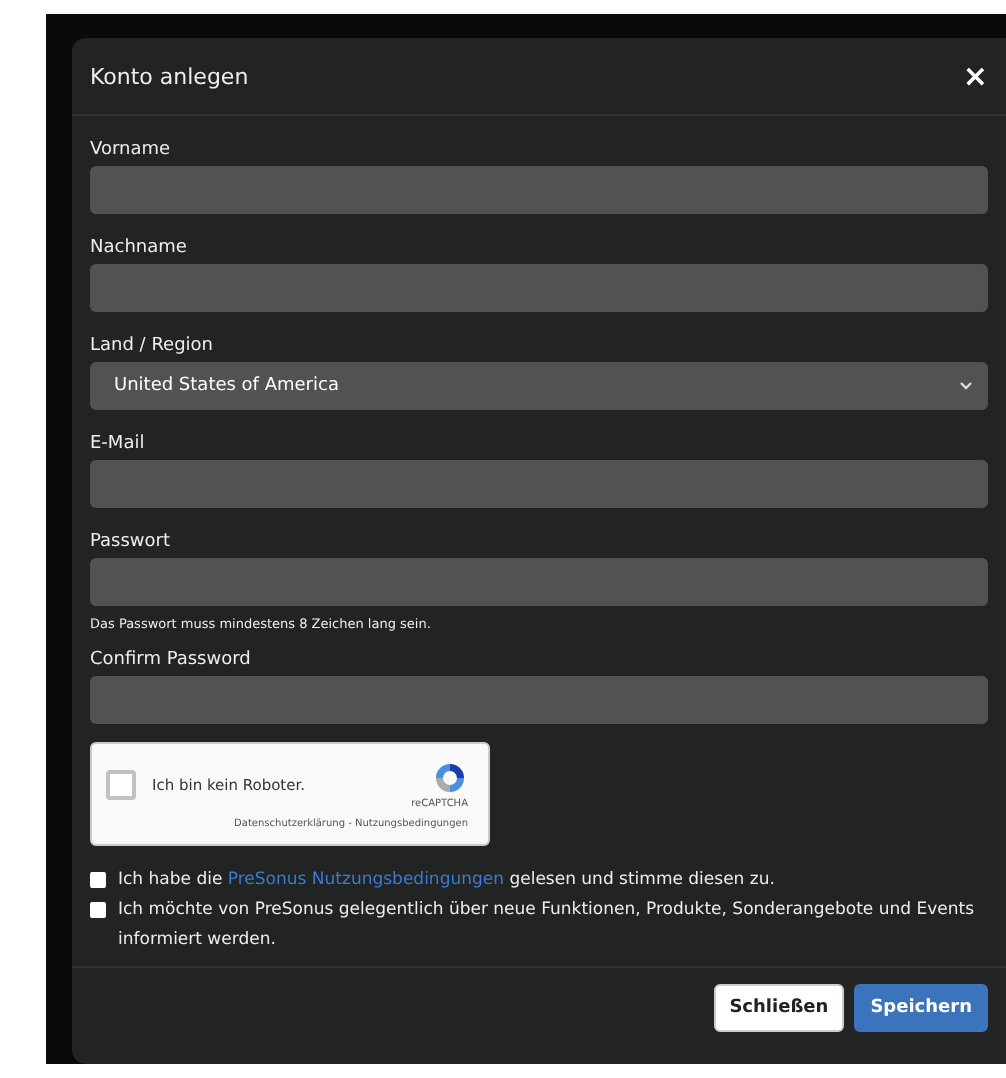 This screenshot has width=1006, height=1078. I want to click on terms-link: PreSonus Nutzungsbedingungen, so click(365, 880).